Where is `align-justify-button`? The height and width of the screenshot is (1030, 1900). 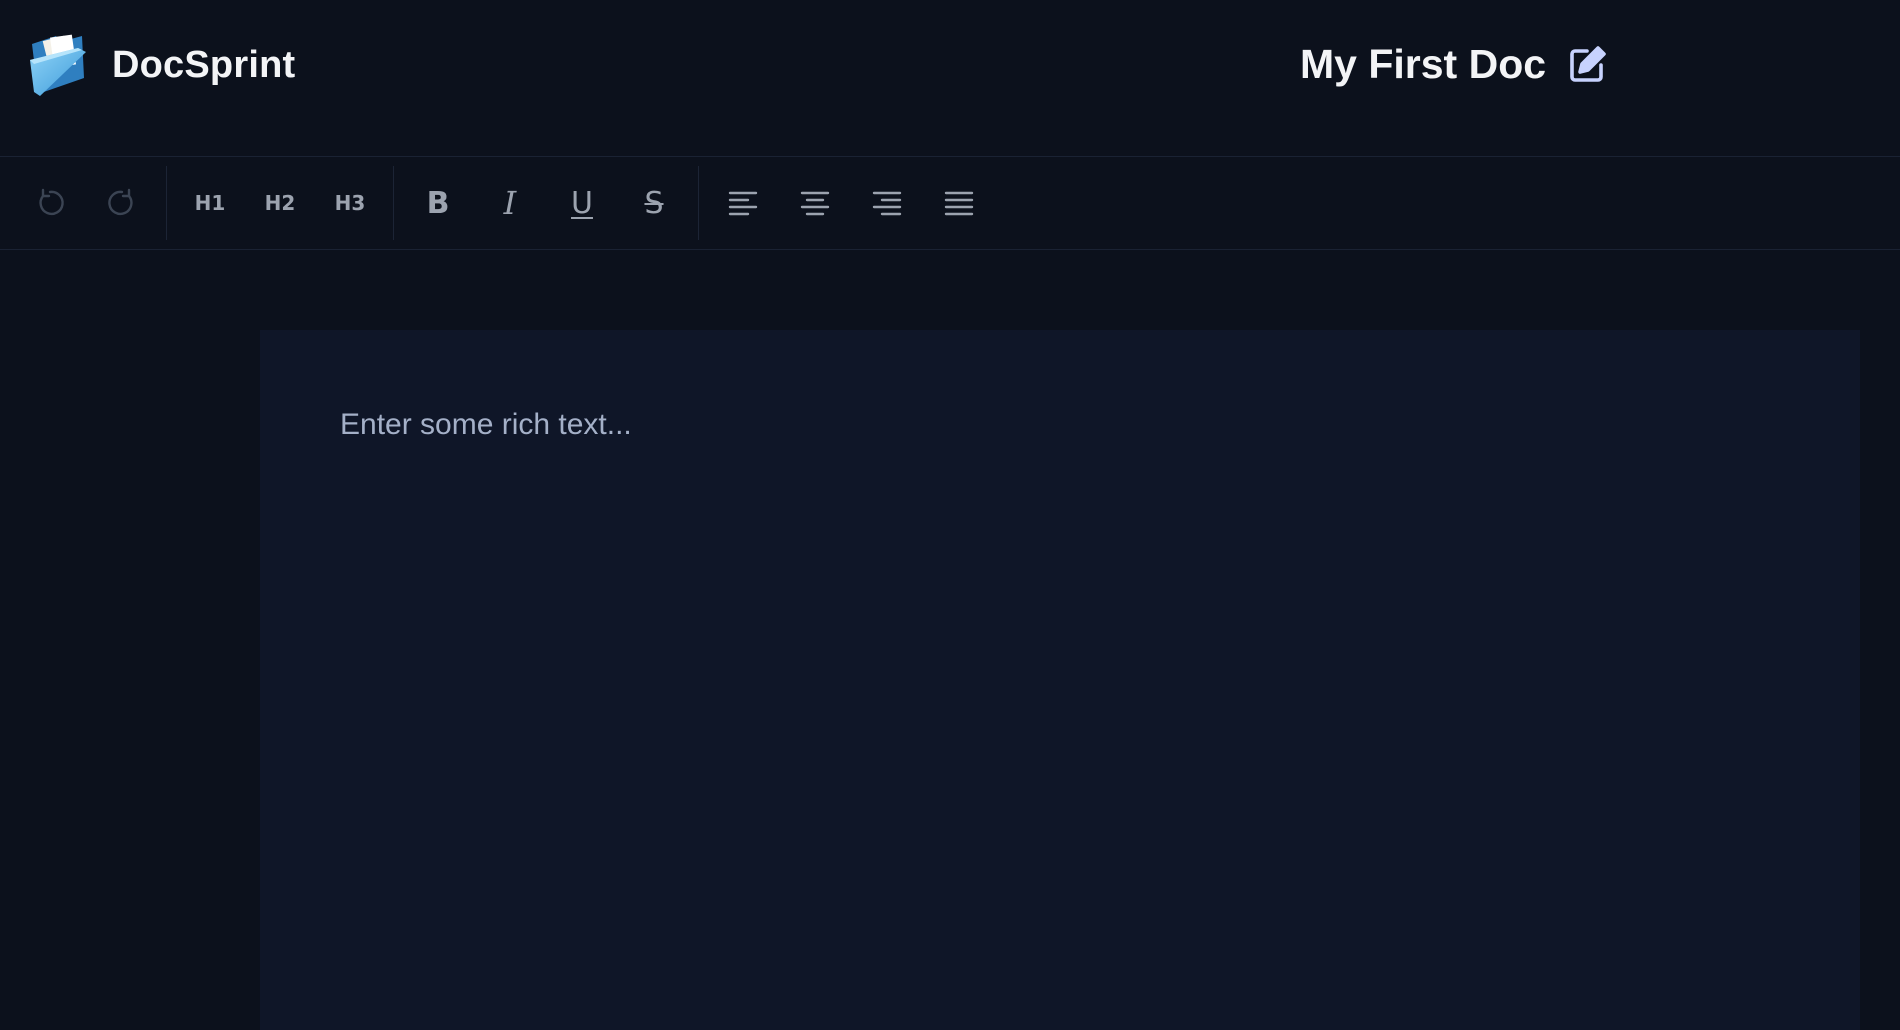 align-justify-button is located at coordinates (959, 203).